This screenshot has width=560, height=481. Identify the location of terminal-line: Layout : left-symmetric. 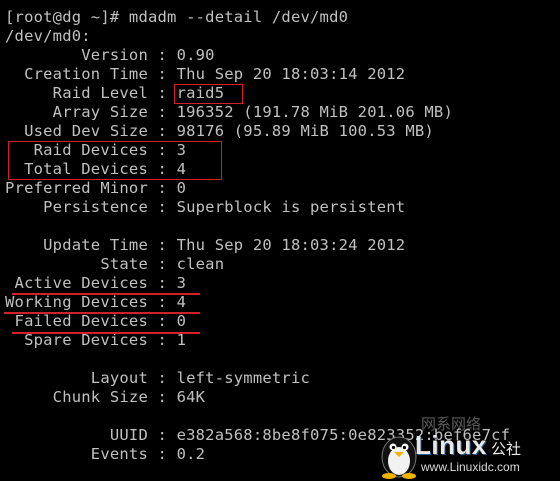
(158, 378).